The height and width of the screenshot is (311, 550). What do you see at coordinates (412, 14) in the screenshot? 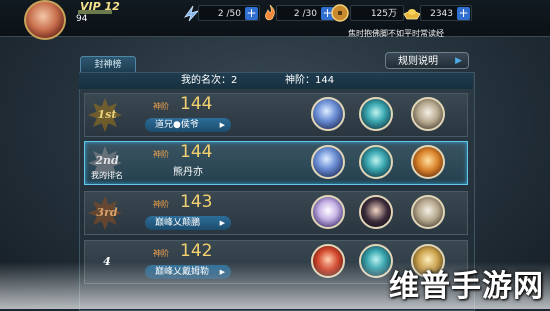
I see `ingot-icon` at bounding box center [412, 14].